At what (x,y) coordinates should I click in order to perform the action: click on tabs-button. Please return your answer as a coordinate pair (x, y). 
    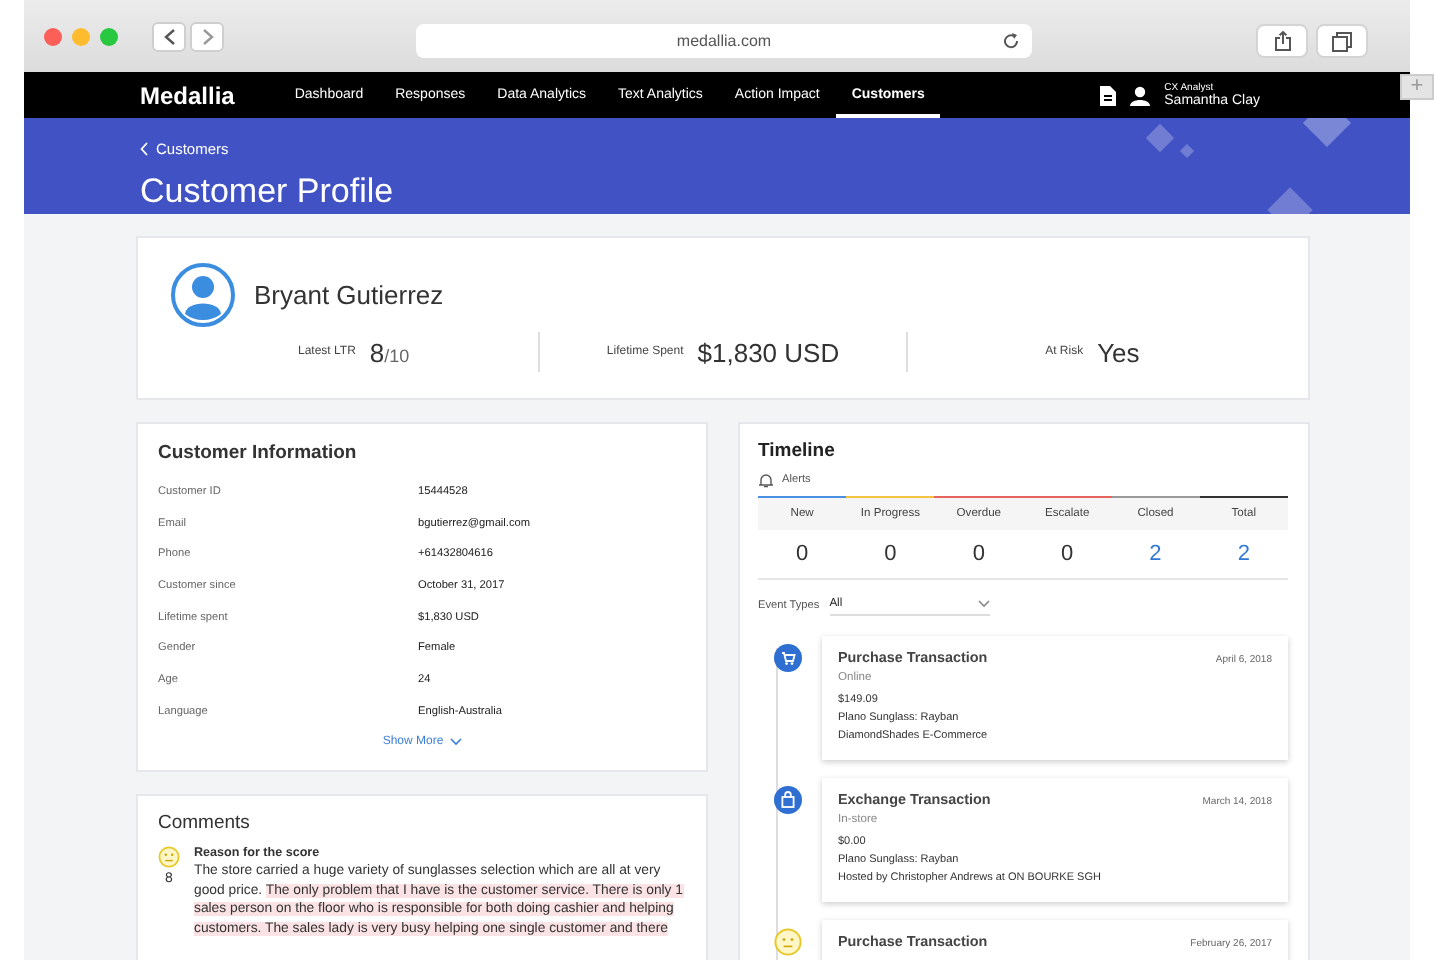
    Looking at the image, I should click on (1342, 41).